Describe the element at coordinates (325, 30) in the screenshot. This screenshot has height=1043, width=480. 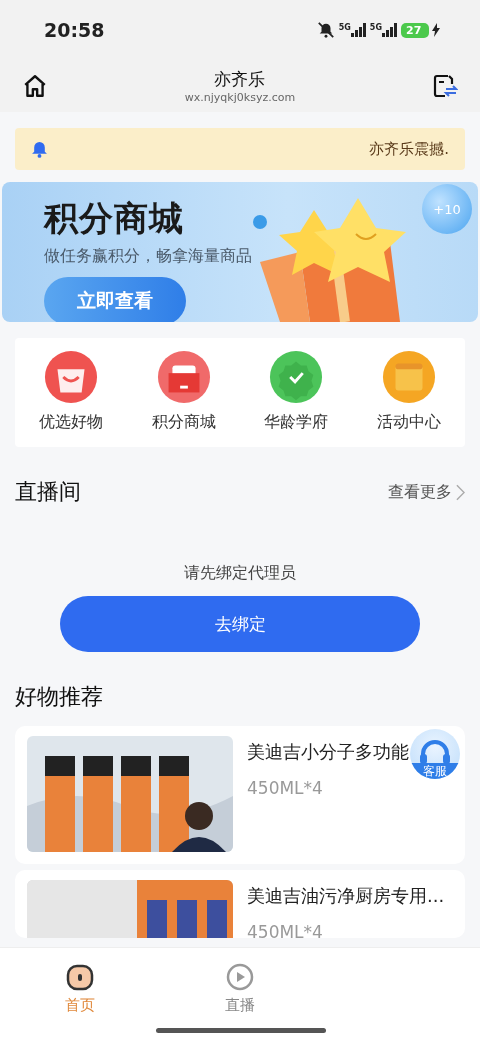
I see `muted-bell-icon` at that location.